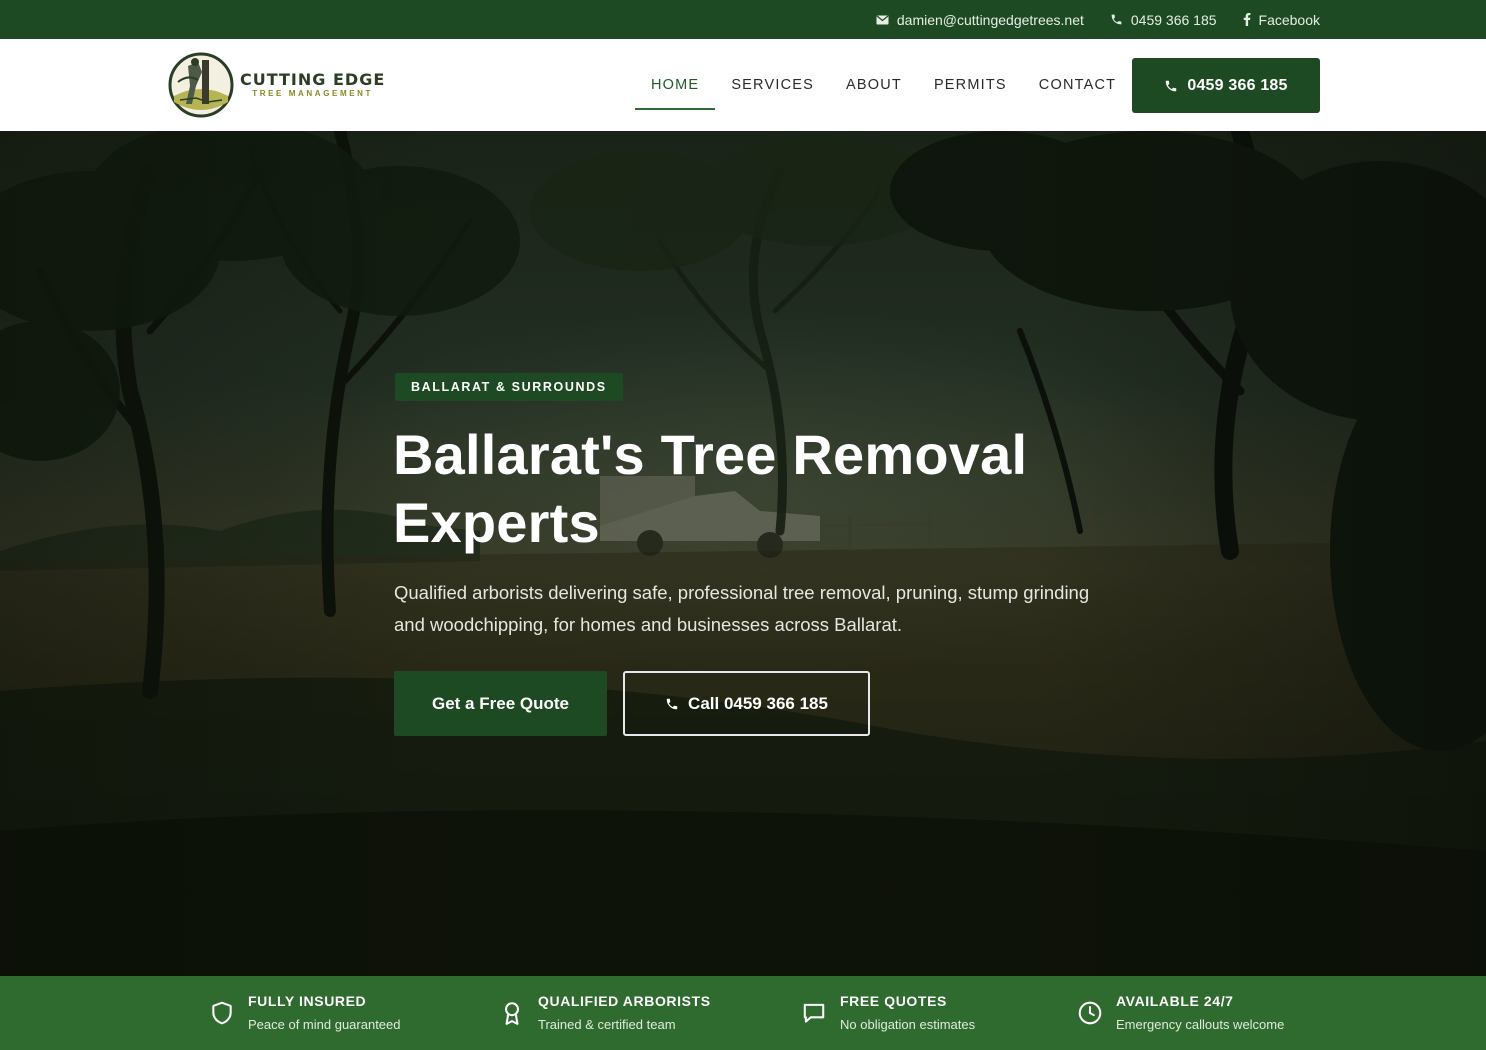 The width and height of the screenshot is (1486, 1050). Describe the element at coordinates (1289, 19) in the screenshot. I see `topbar-facebook-text: Facebook` at that location.